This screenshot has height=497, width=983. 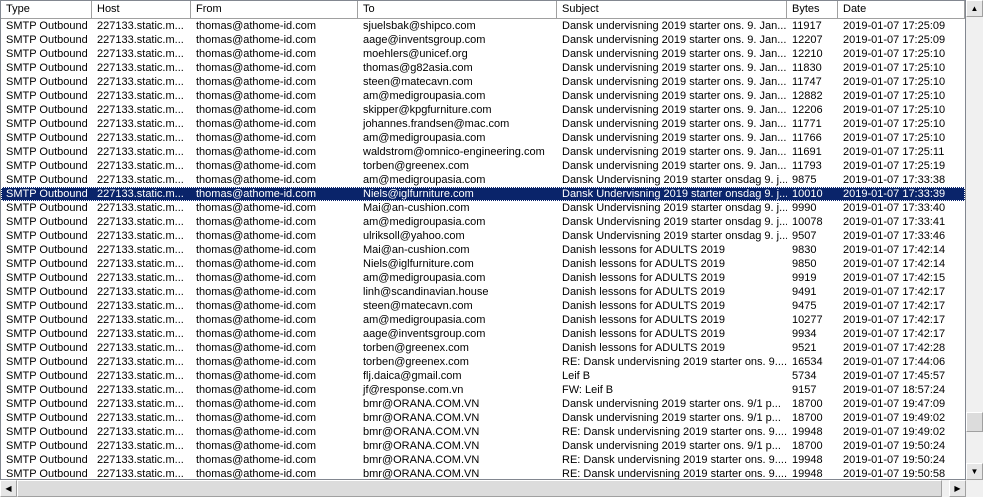 I want to click on cell-bytes: 18700, so click(x=807, y=446).